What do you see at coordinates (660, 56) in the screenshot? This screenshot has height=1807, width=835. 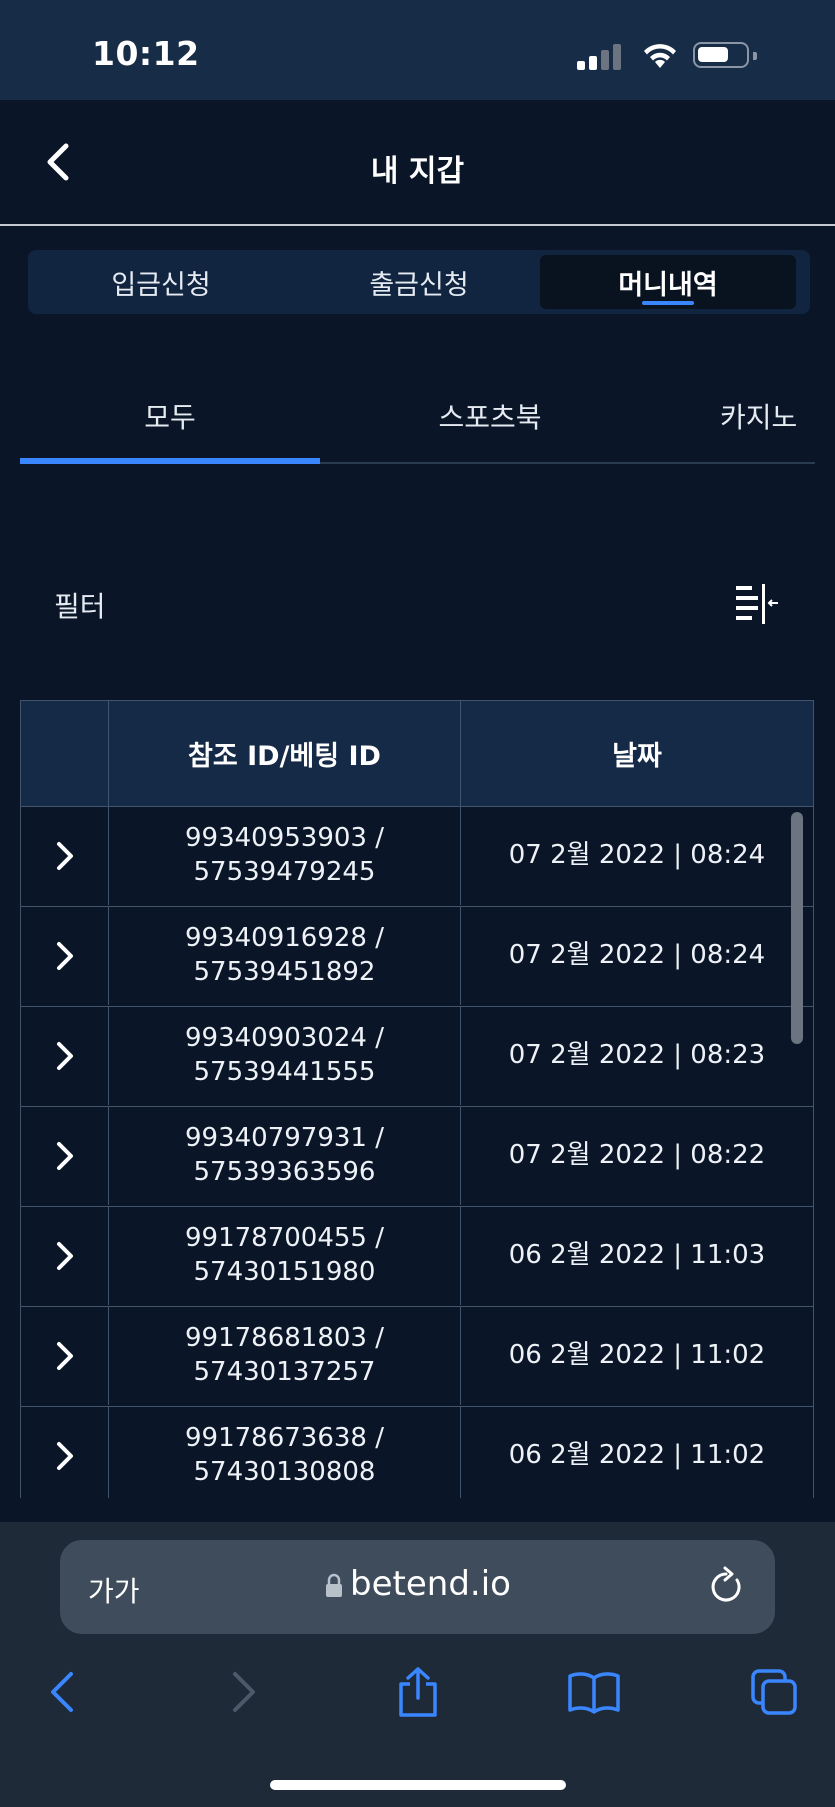 I see `wifi-icon` at bounding box center [660, 56].